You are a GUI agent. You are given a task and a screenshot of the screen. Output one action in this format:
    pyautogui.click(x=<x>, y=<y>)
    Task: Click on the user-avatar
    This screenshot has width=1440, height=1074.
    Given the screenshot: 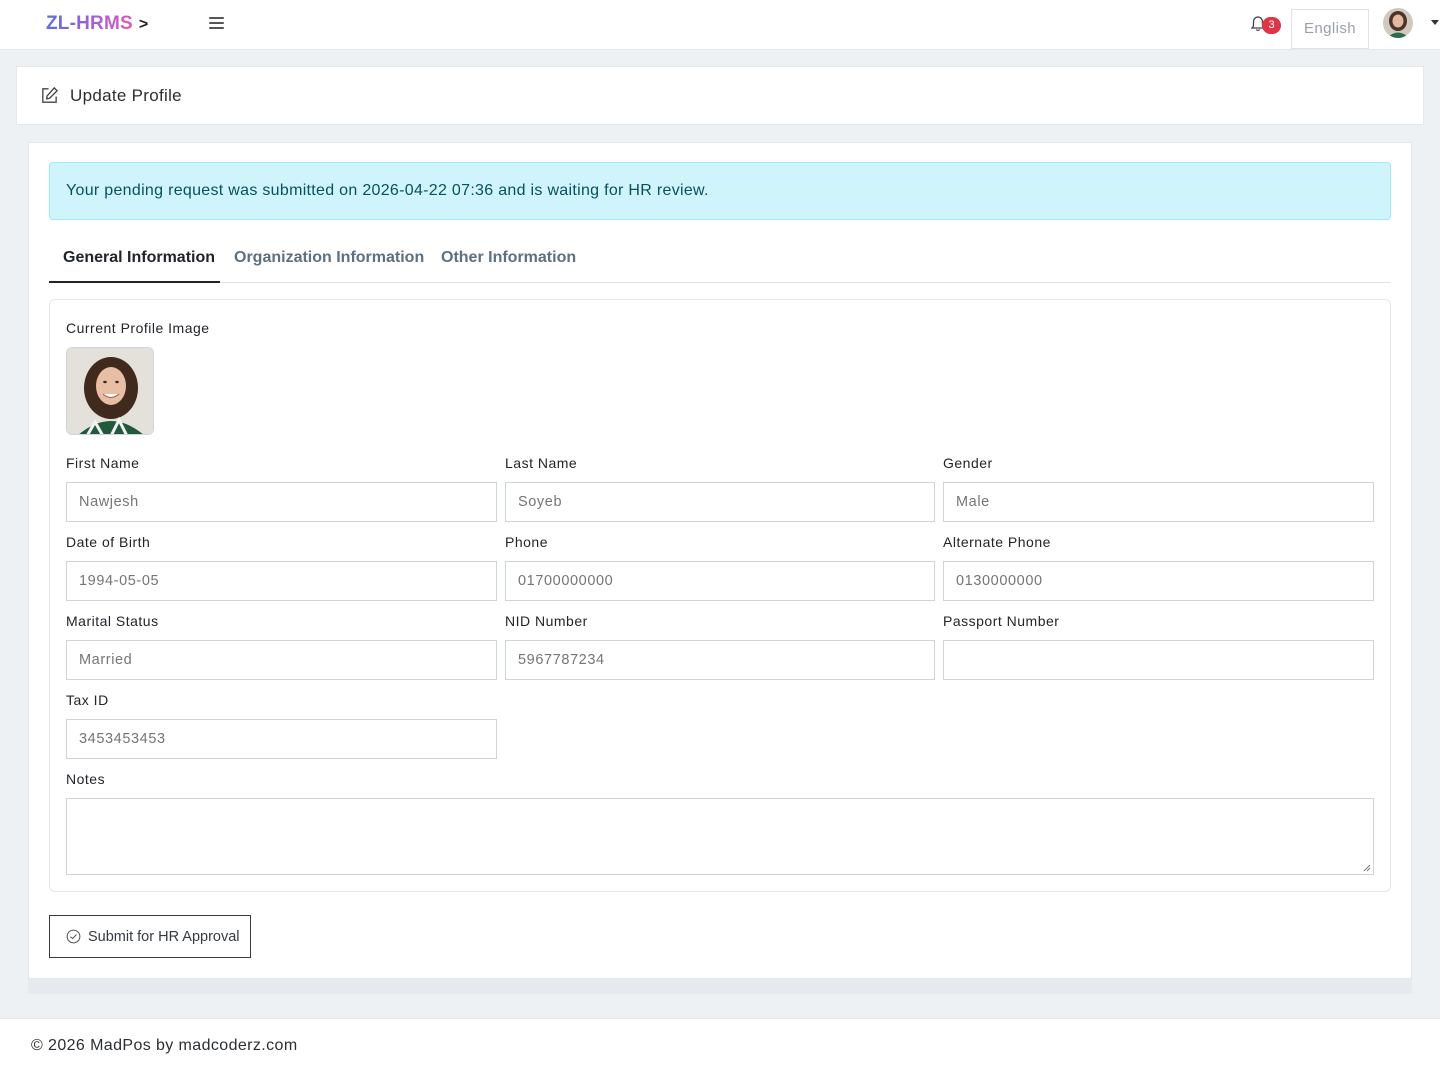 What is the action you would take?
    pyautogui.click(x=1398, y=23)
    